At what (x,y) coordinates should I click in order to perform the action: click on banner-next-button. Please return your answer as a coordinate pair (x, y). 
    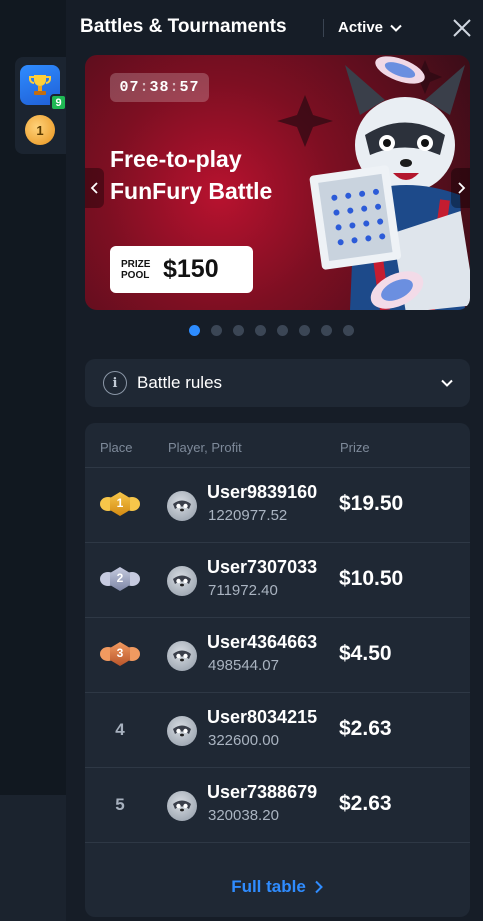
    Looking at the image, I should click on (460, 188).